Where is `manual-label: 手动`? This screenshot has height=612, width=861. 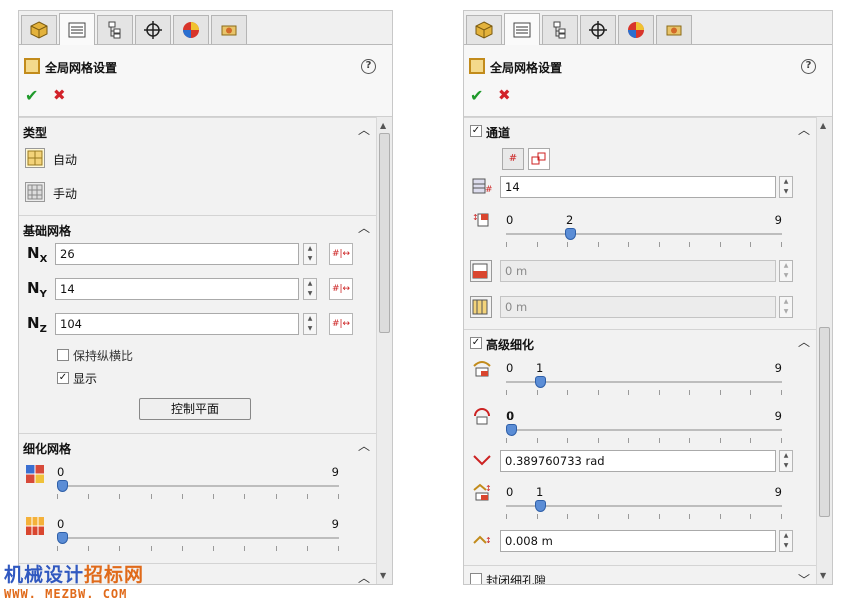
manual-label: 手动 is located at coordinates (65, 194).